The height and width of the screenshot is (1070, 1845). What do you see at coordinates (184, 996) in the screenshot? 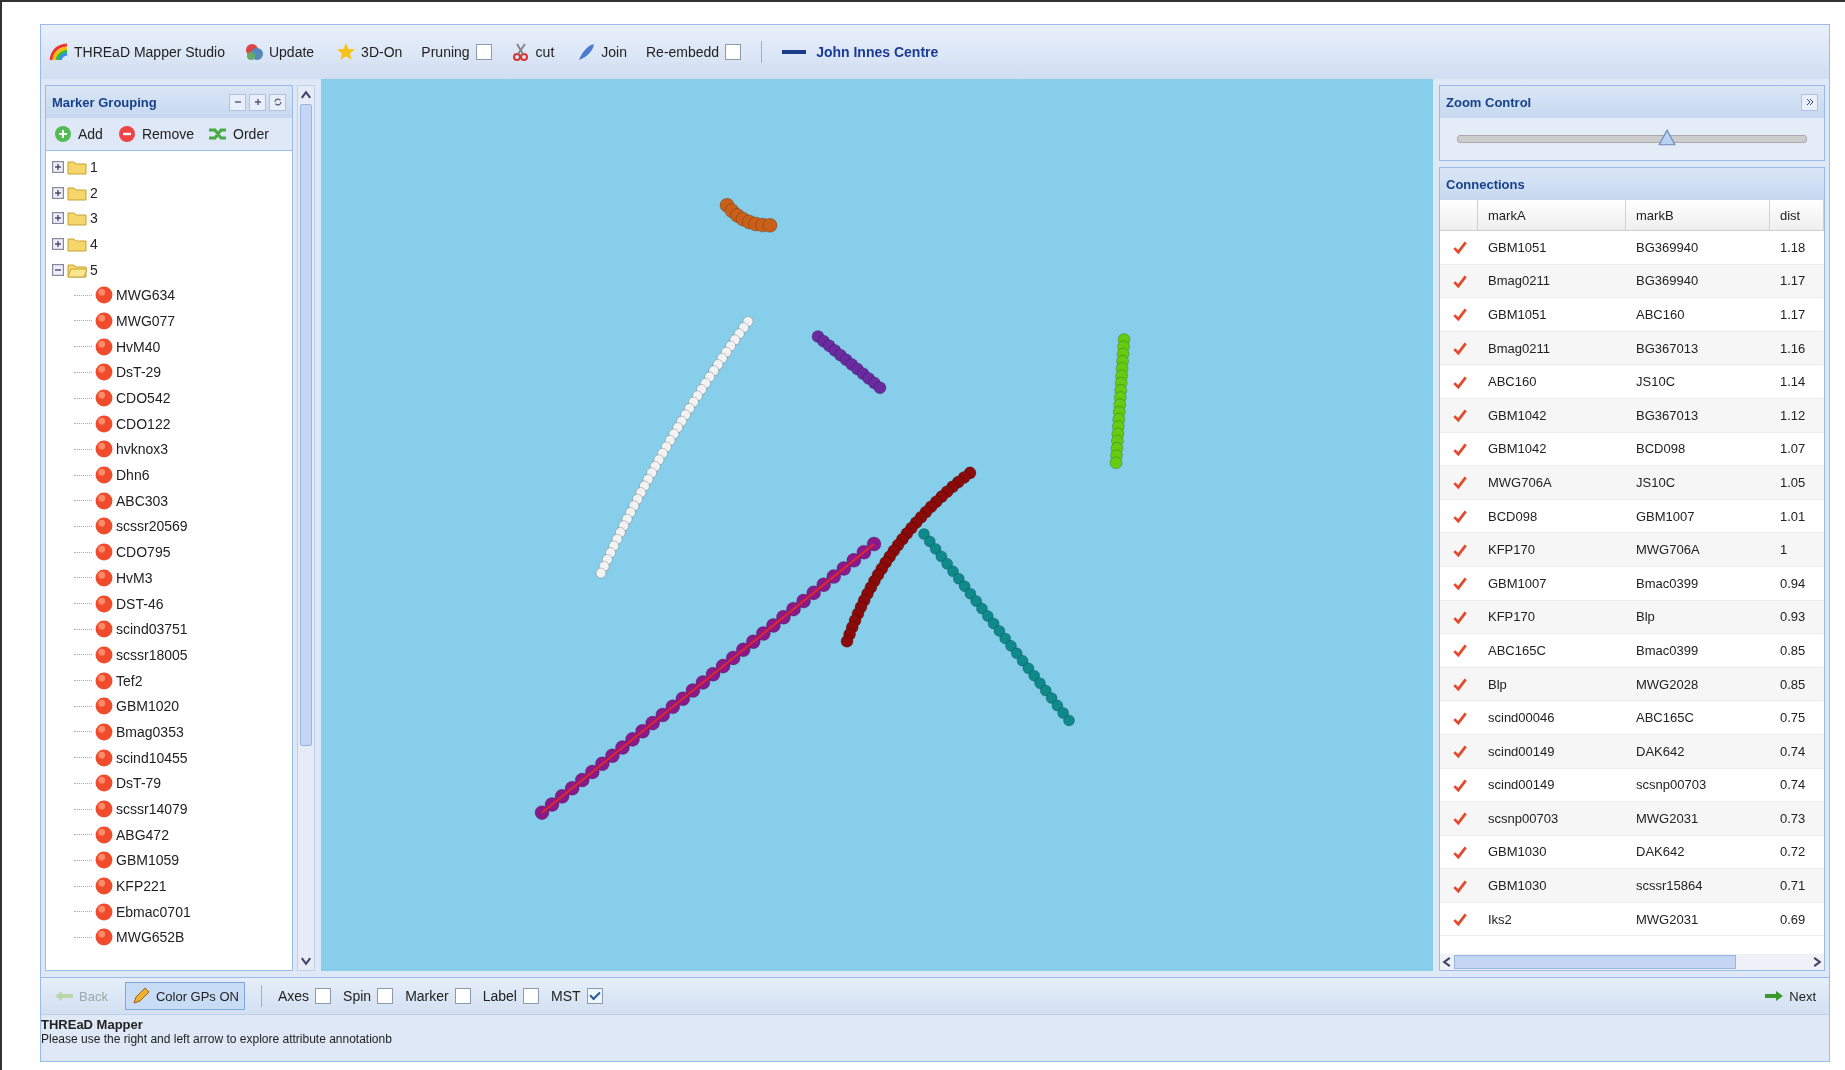
I see `toggle-button: Color GPs ON` at bounding box center [184, 996].